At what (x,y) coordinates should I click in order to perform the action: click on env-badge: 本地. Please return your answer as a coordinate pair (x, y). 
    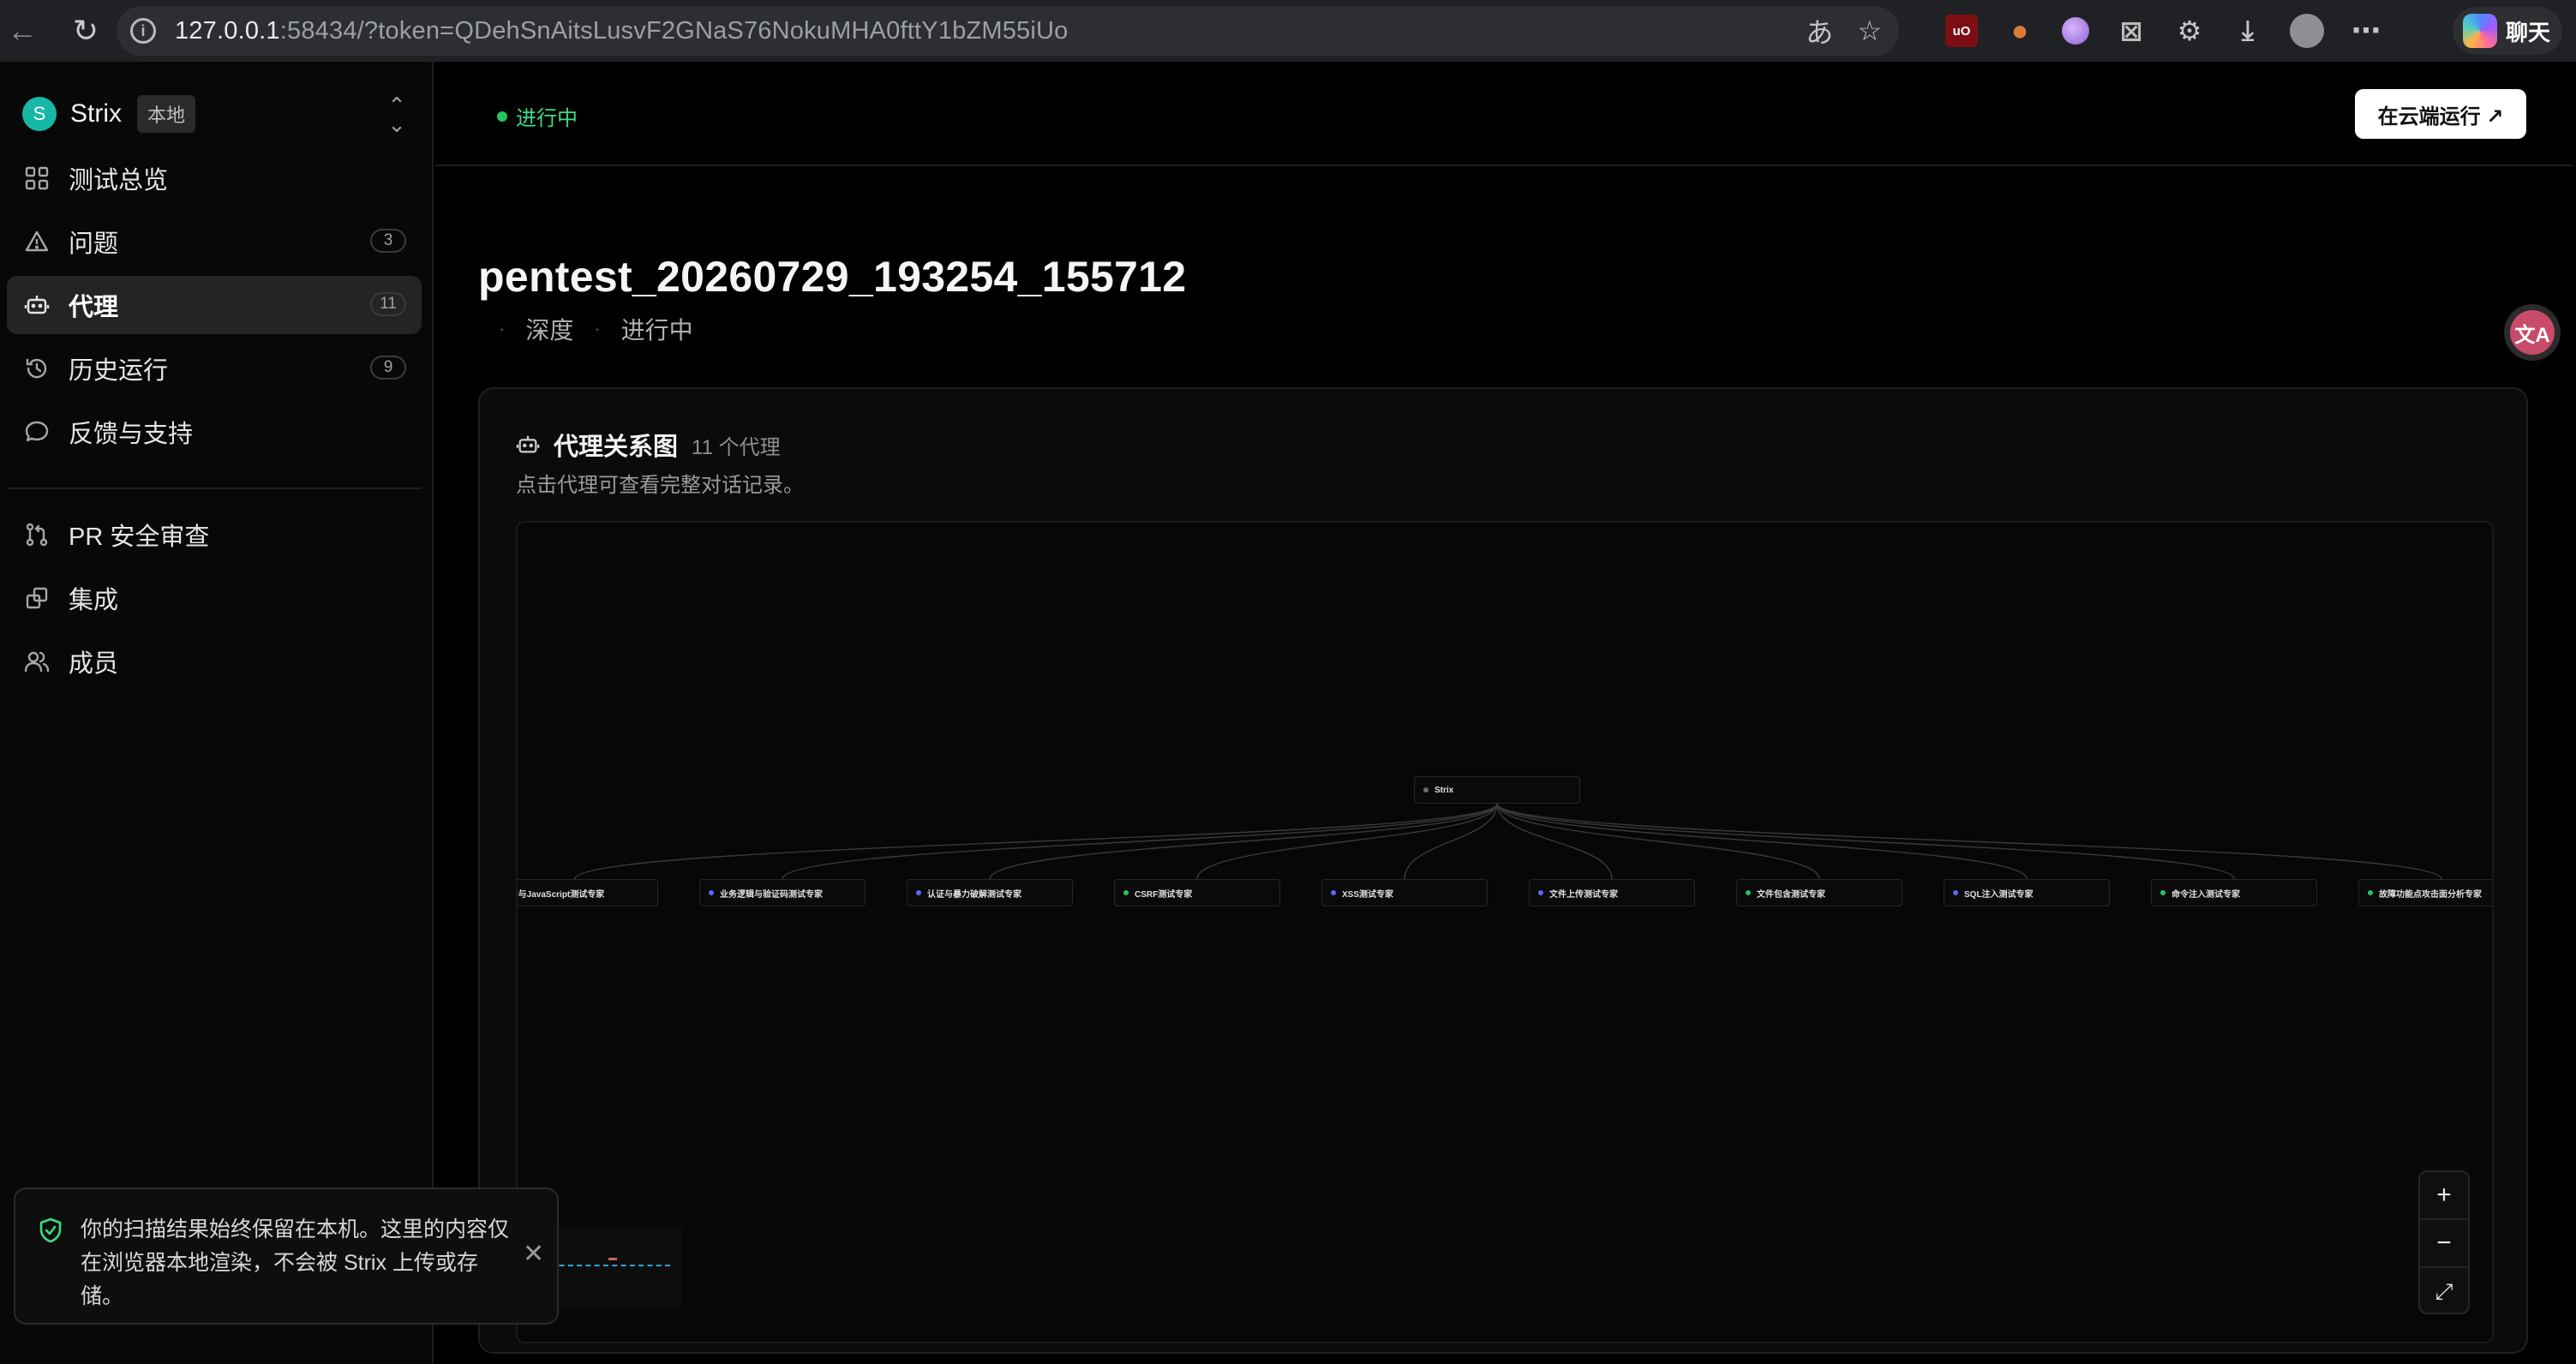
    Looking at the image, I should click on (166, 114).